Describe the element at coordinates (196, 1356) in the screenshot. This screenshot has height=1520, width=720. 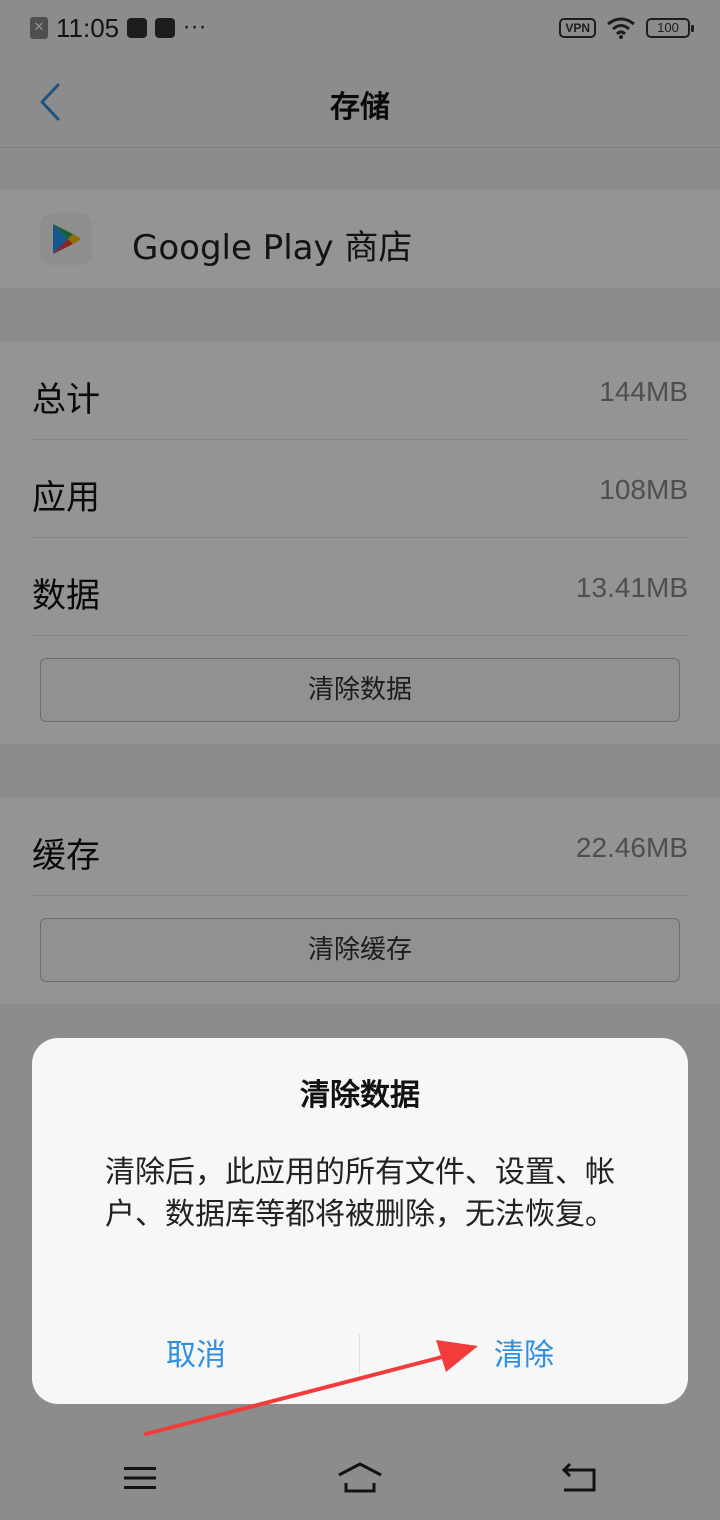
I see `cancel-button: 取消` at that location.